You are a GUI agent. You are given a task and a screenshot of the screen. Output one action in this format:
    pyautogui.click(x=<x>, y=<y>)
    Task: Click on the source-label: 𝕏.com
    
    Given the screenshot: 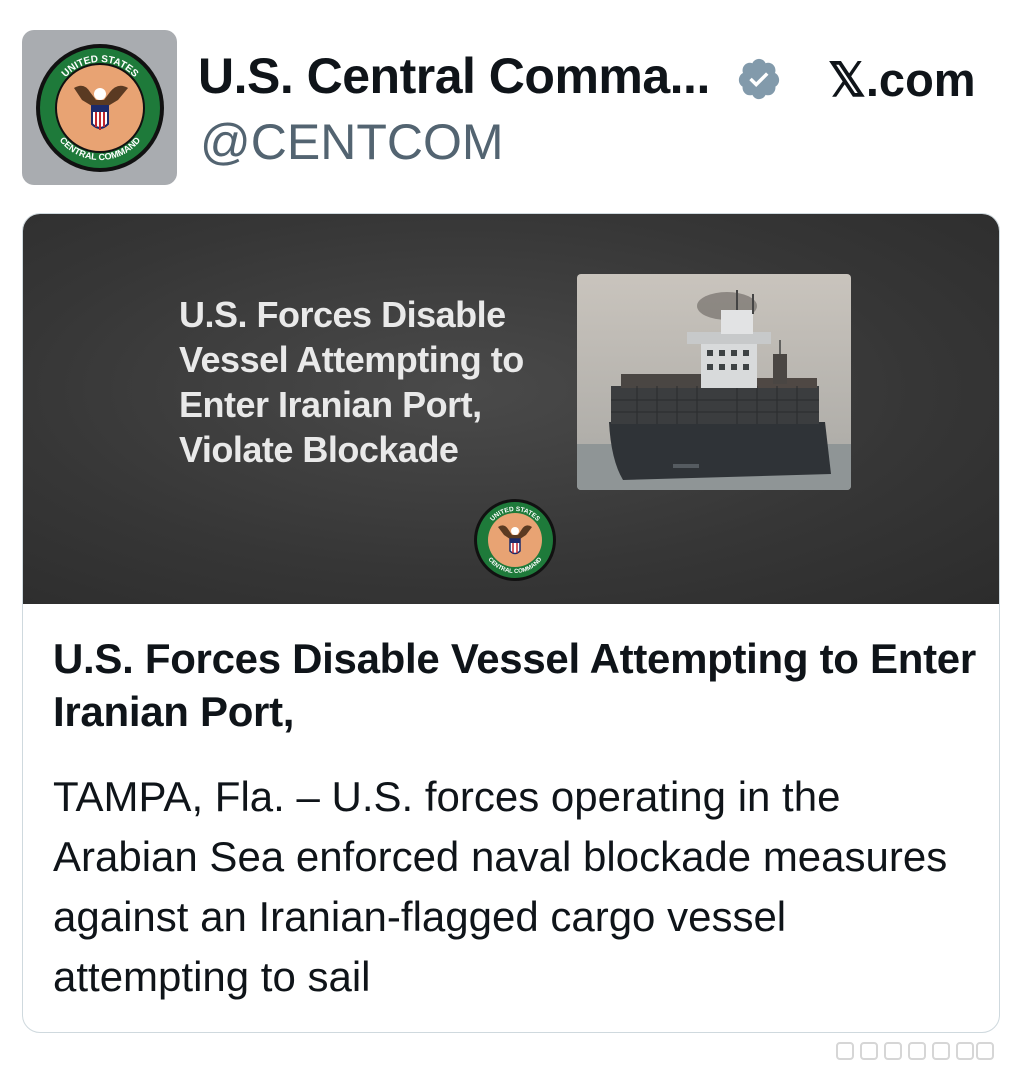 What is the action you would take?
    pyautogui.click(x=902, y=80)
    